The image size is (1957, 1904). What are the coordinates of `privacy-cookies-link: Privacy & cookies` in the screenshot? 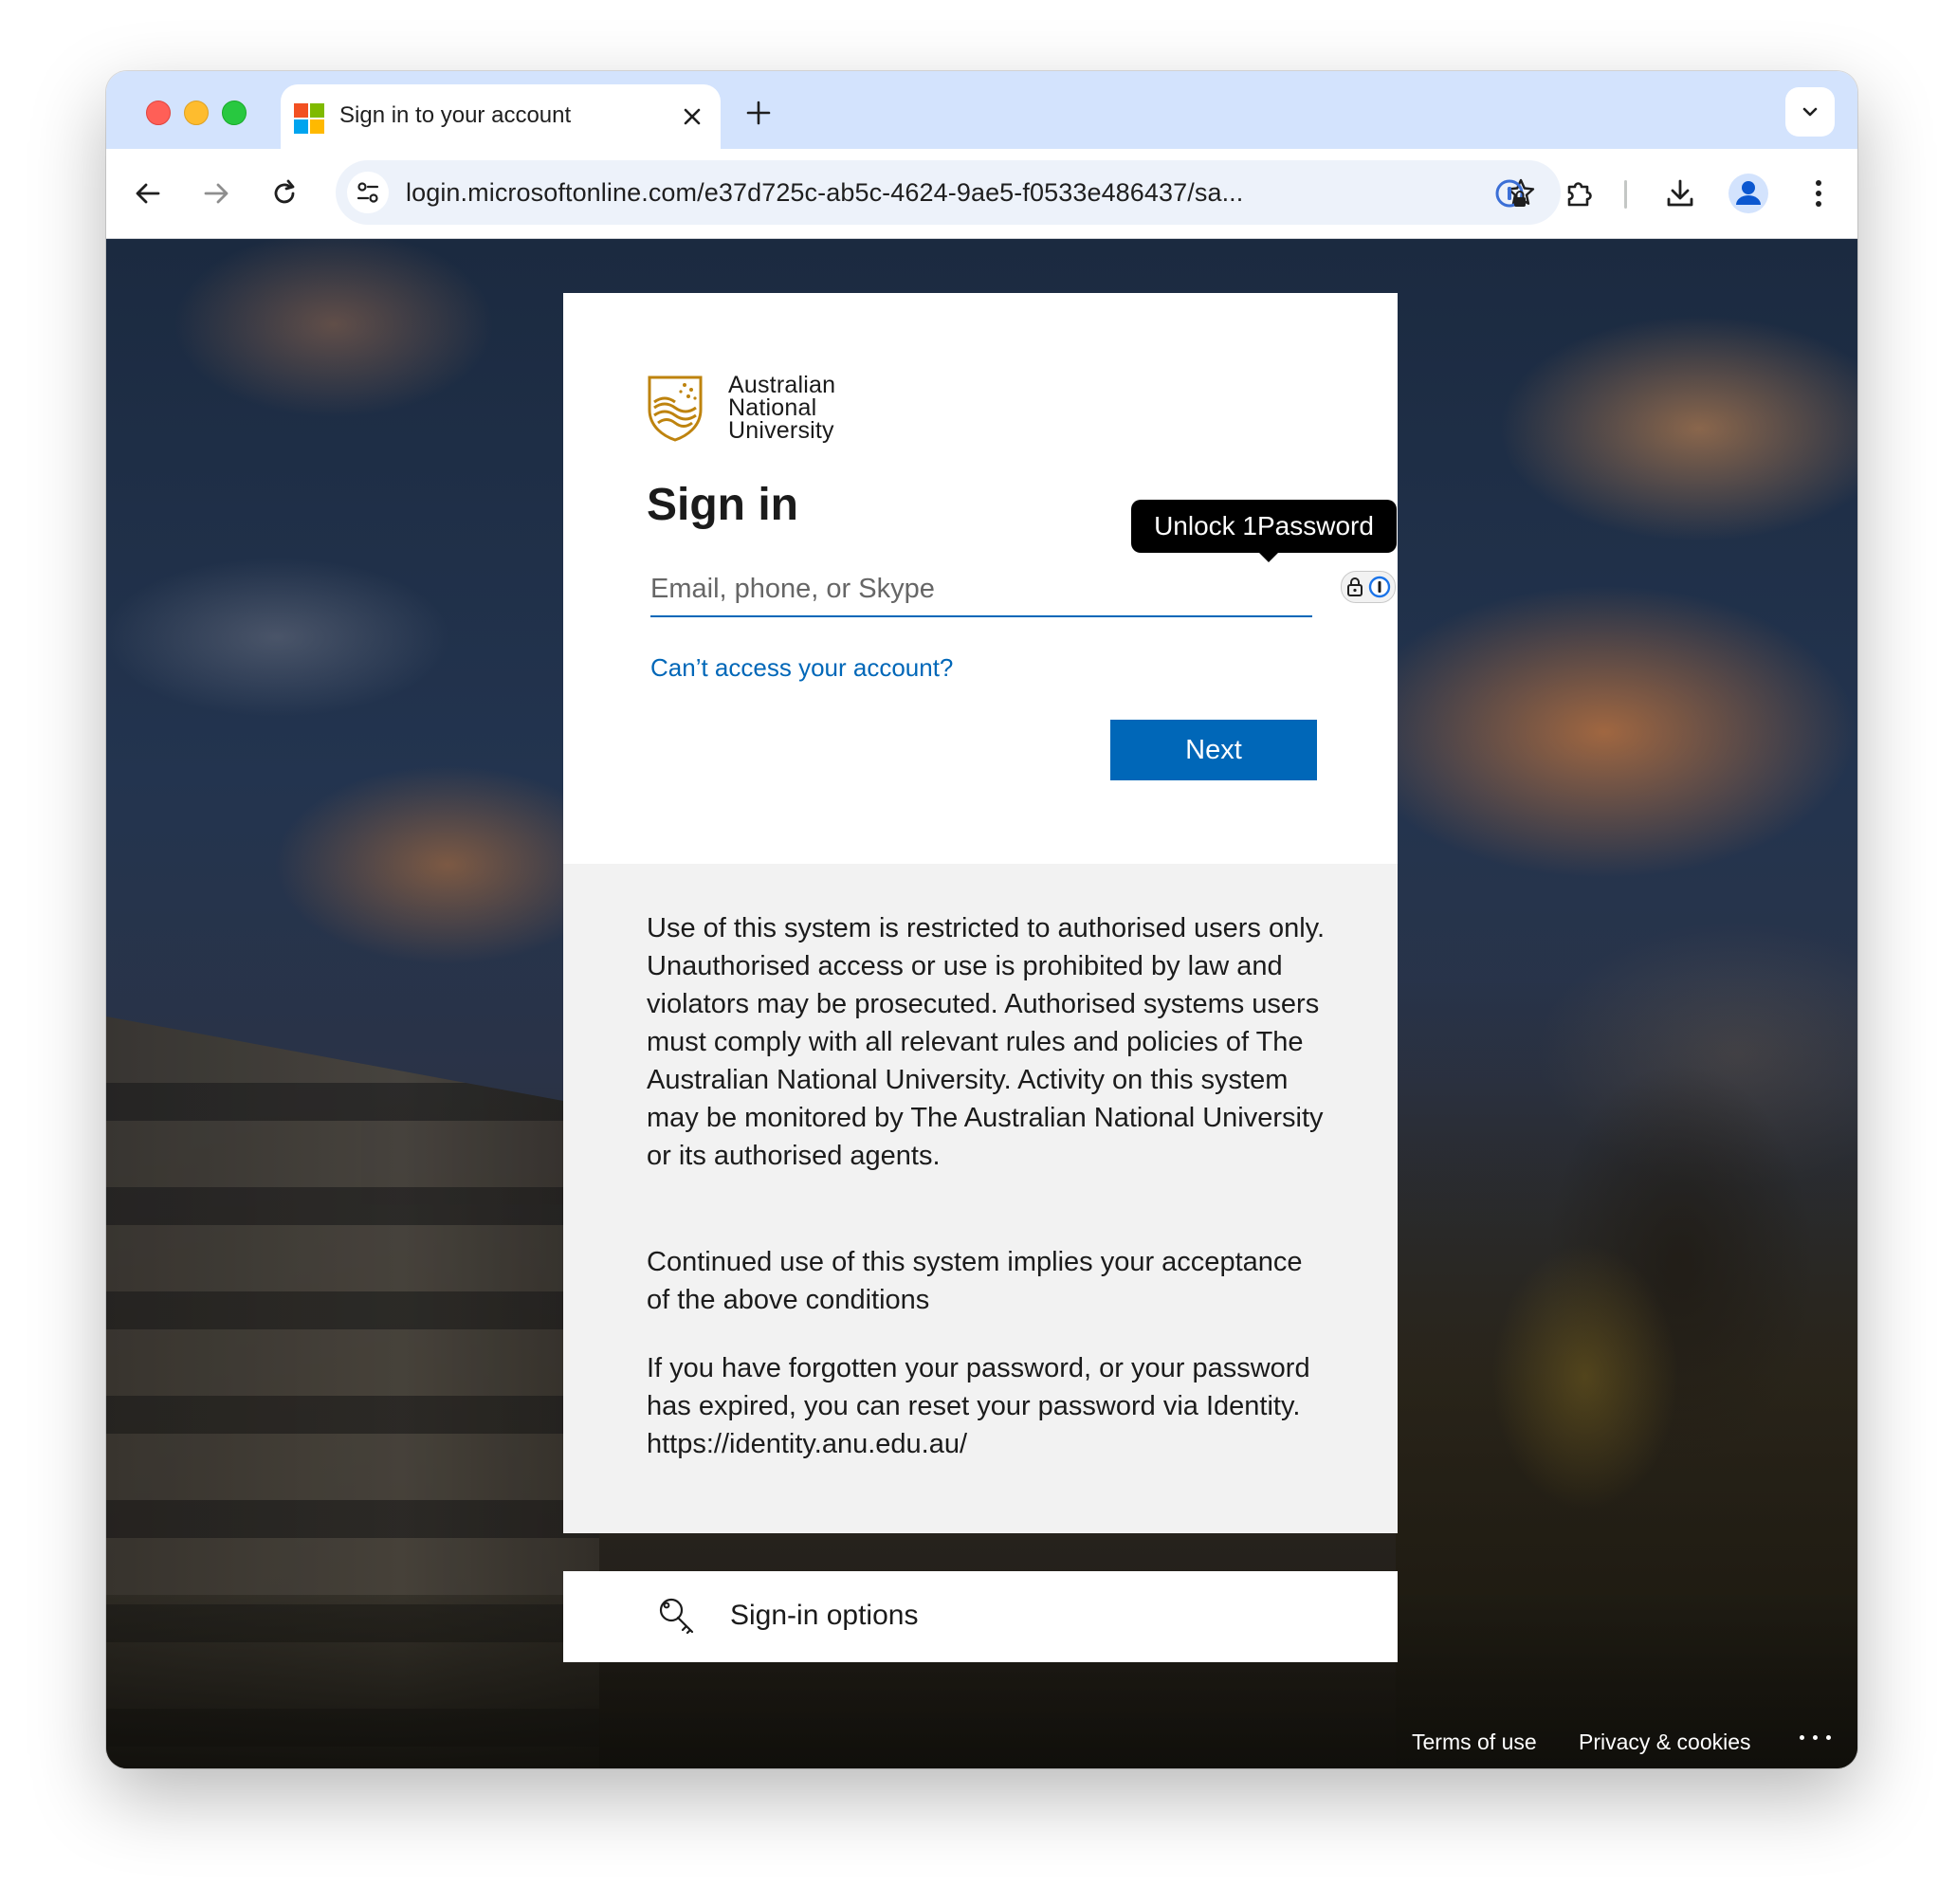 It's located at (1665, 1743).